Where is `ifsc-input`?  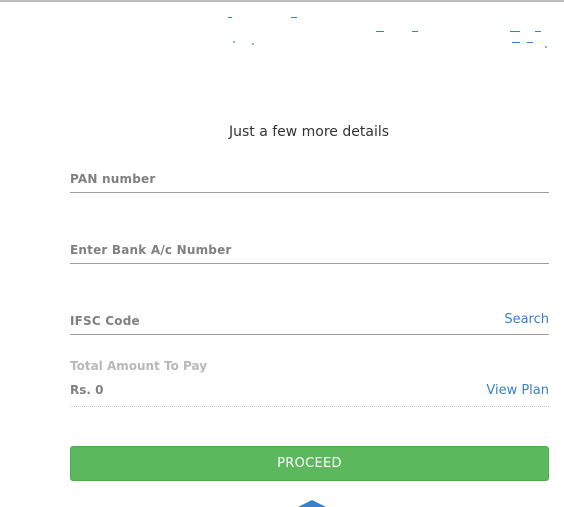
ifsc-input is located at coordinates (280, 322).